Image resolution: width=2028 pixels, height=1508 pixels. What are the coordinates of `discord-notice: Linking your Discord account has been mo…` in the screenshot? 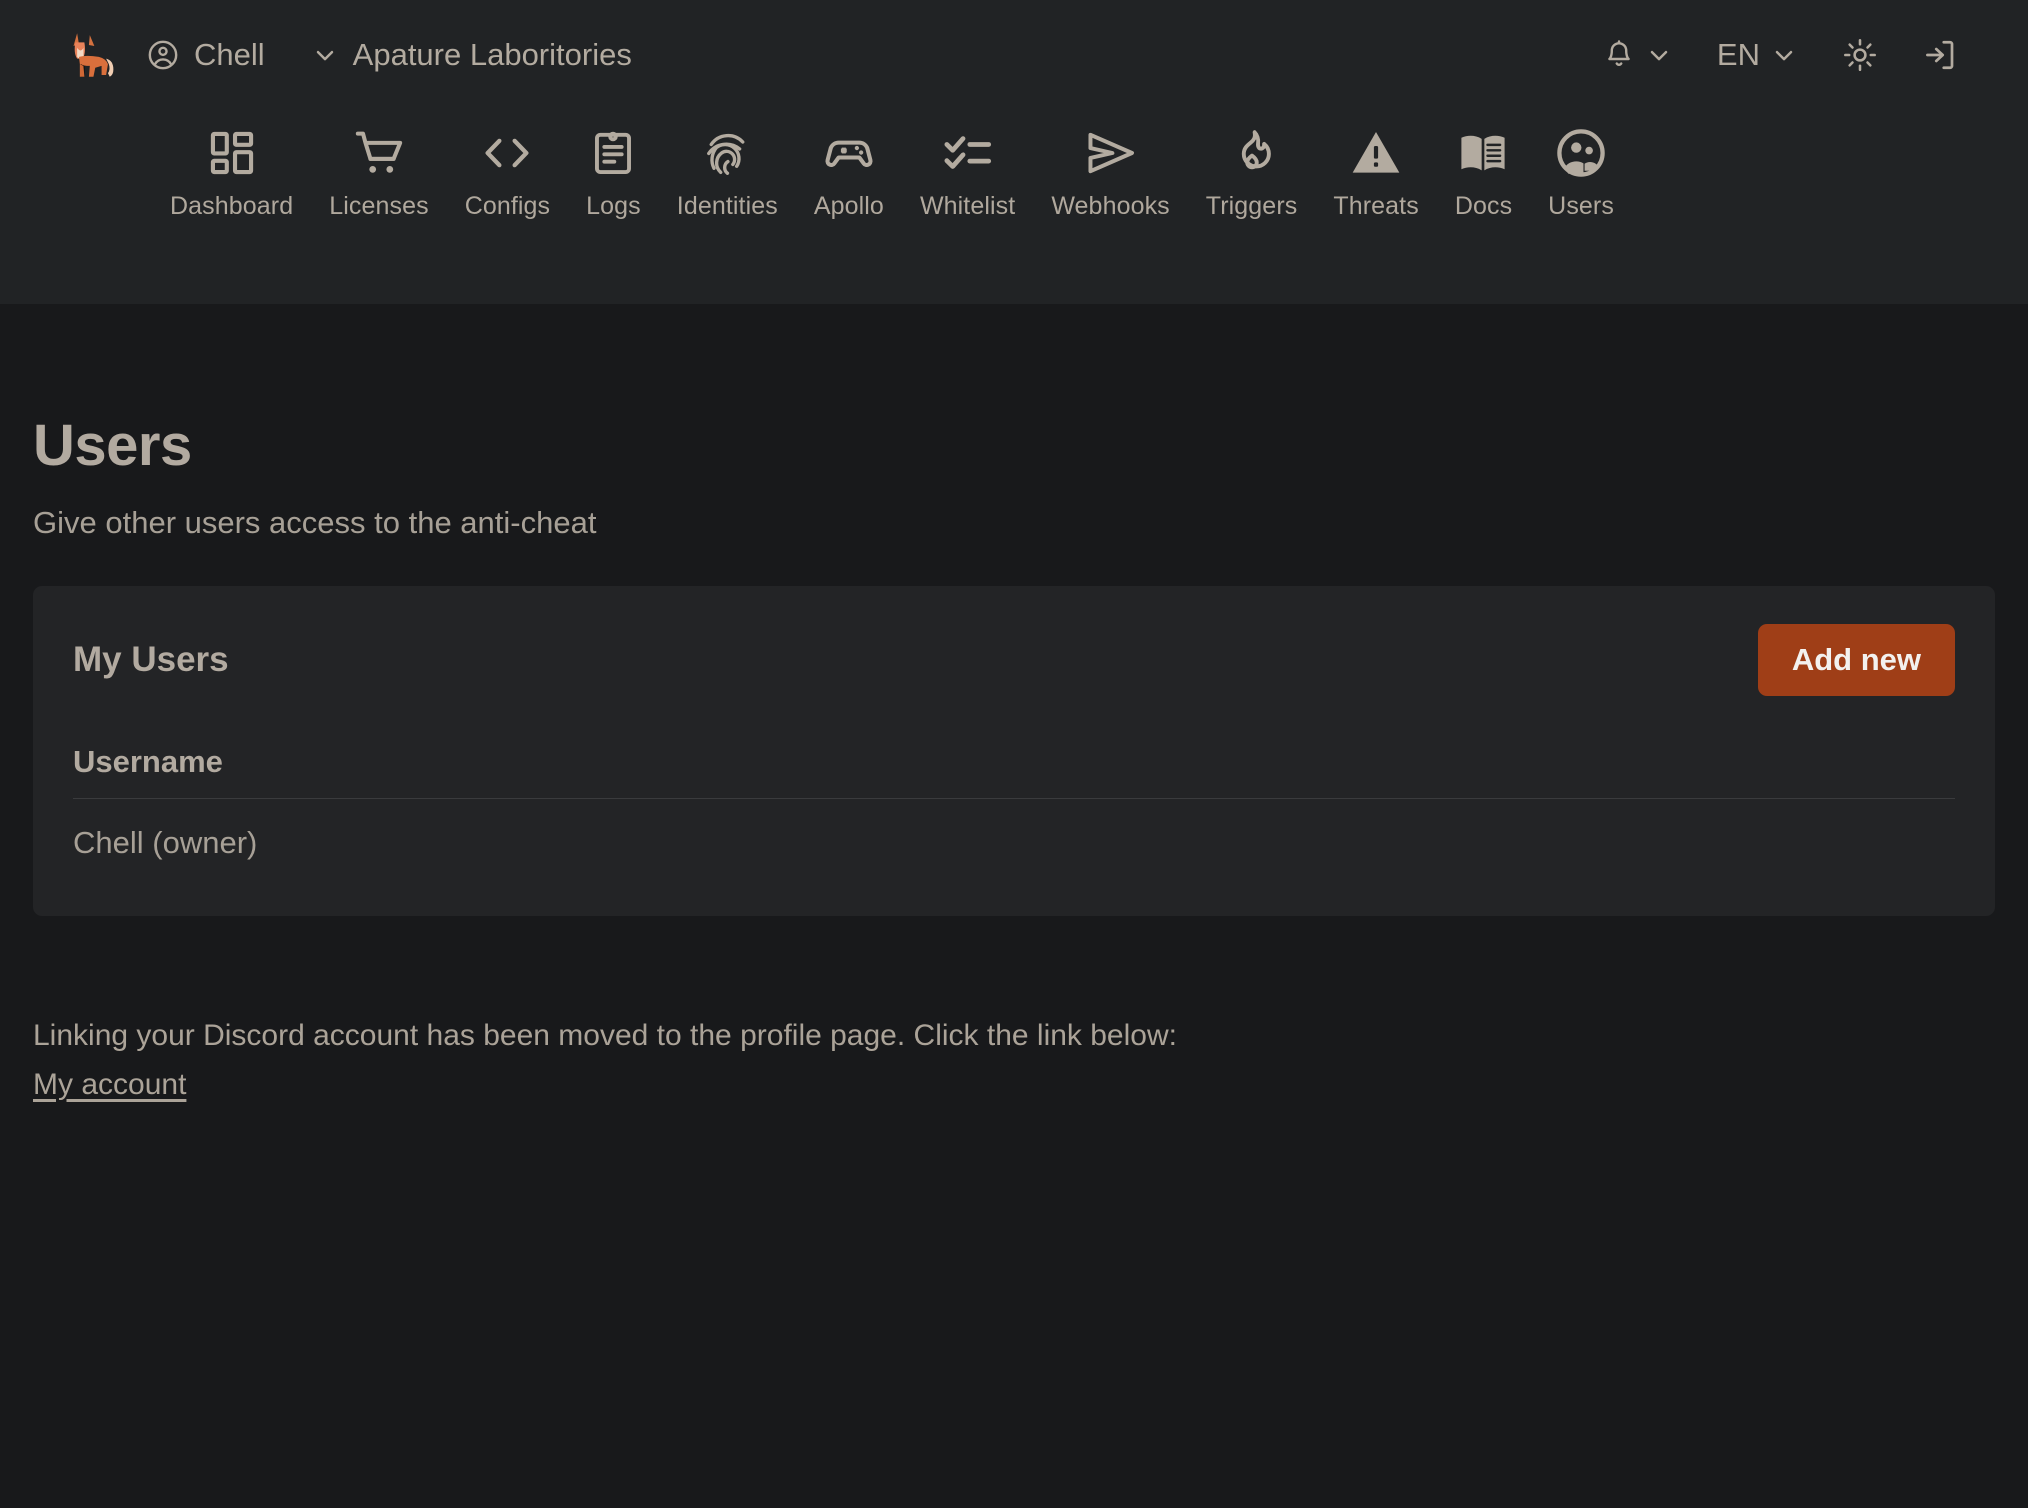 It's located at (605, 1035).